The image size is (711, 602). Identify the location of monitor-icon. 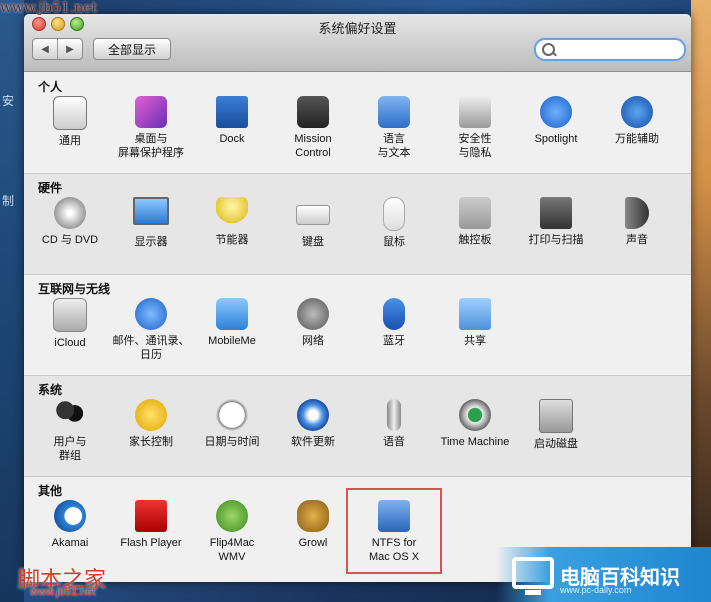
(533, 576).